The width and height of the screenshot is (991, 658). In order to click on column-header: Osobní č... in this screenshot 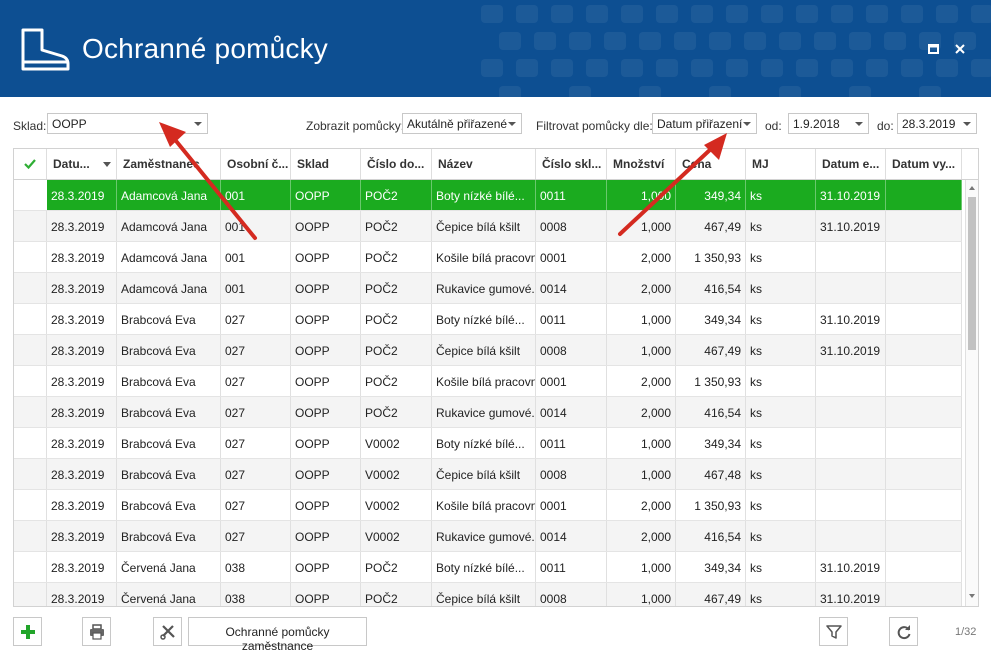, I will do `click(256, 164)`.